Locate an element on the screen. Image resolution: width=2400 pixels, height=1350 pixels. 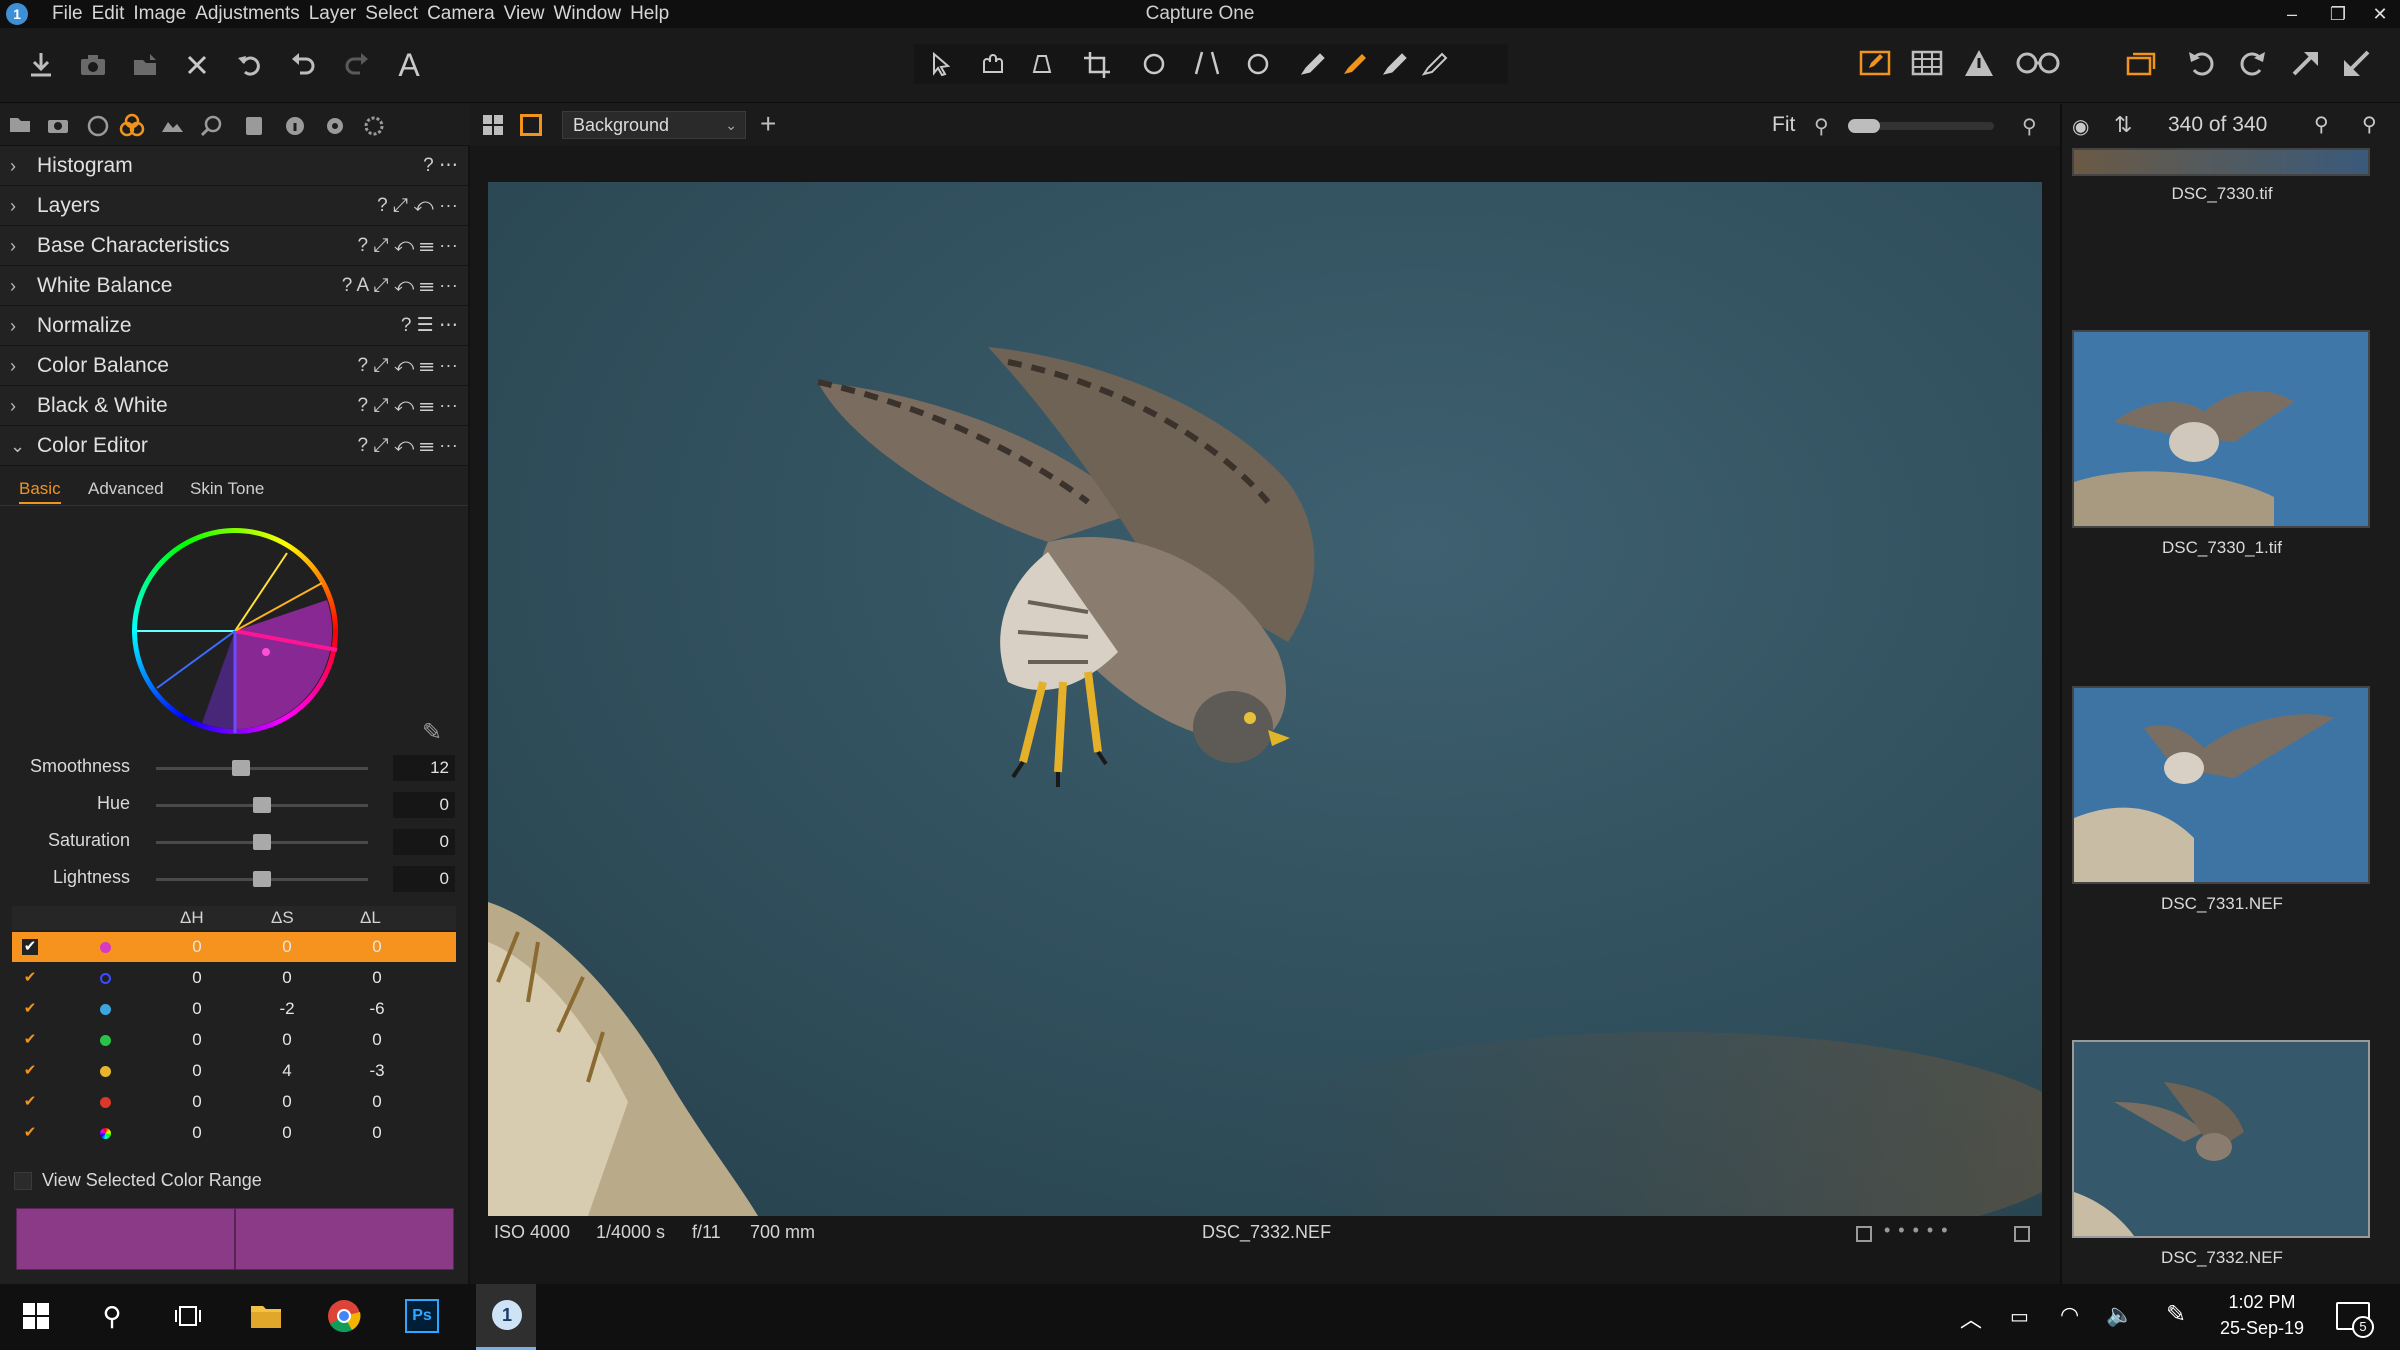
tool-histogram: › Histogram ? ⋯ is located at coordinates (234, 166).